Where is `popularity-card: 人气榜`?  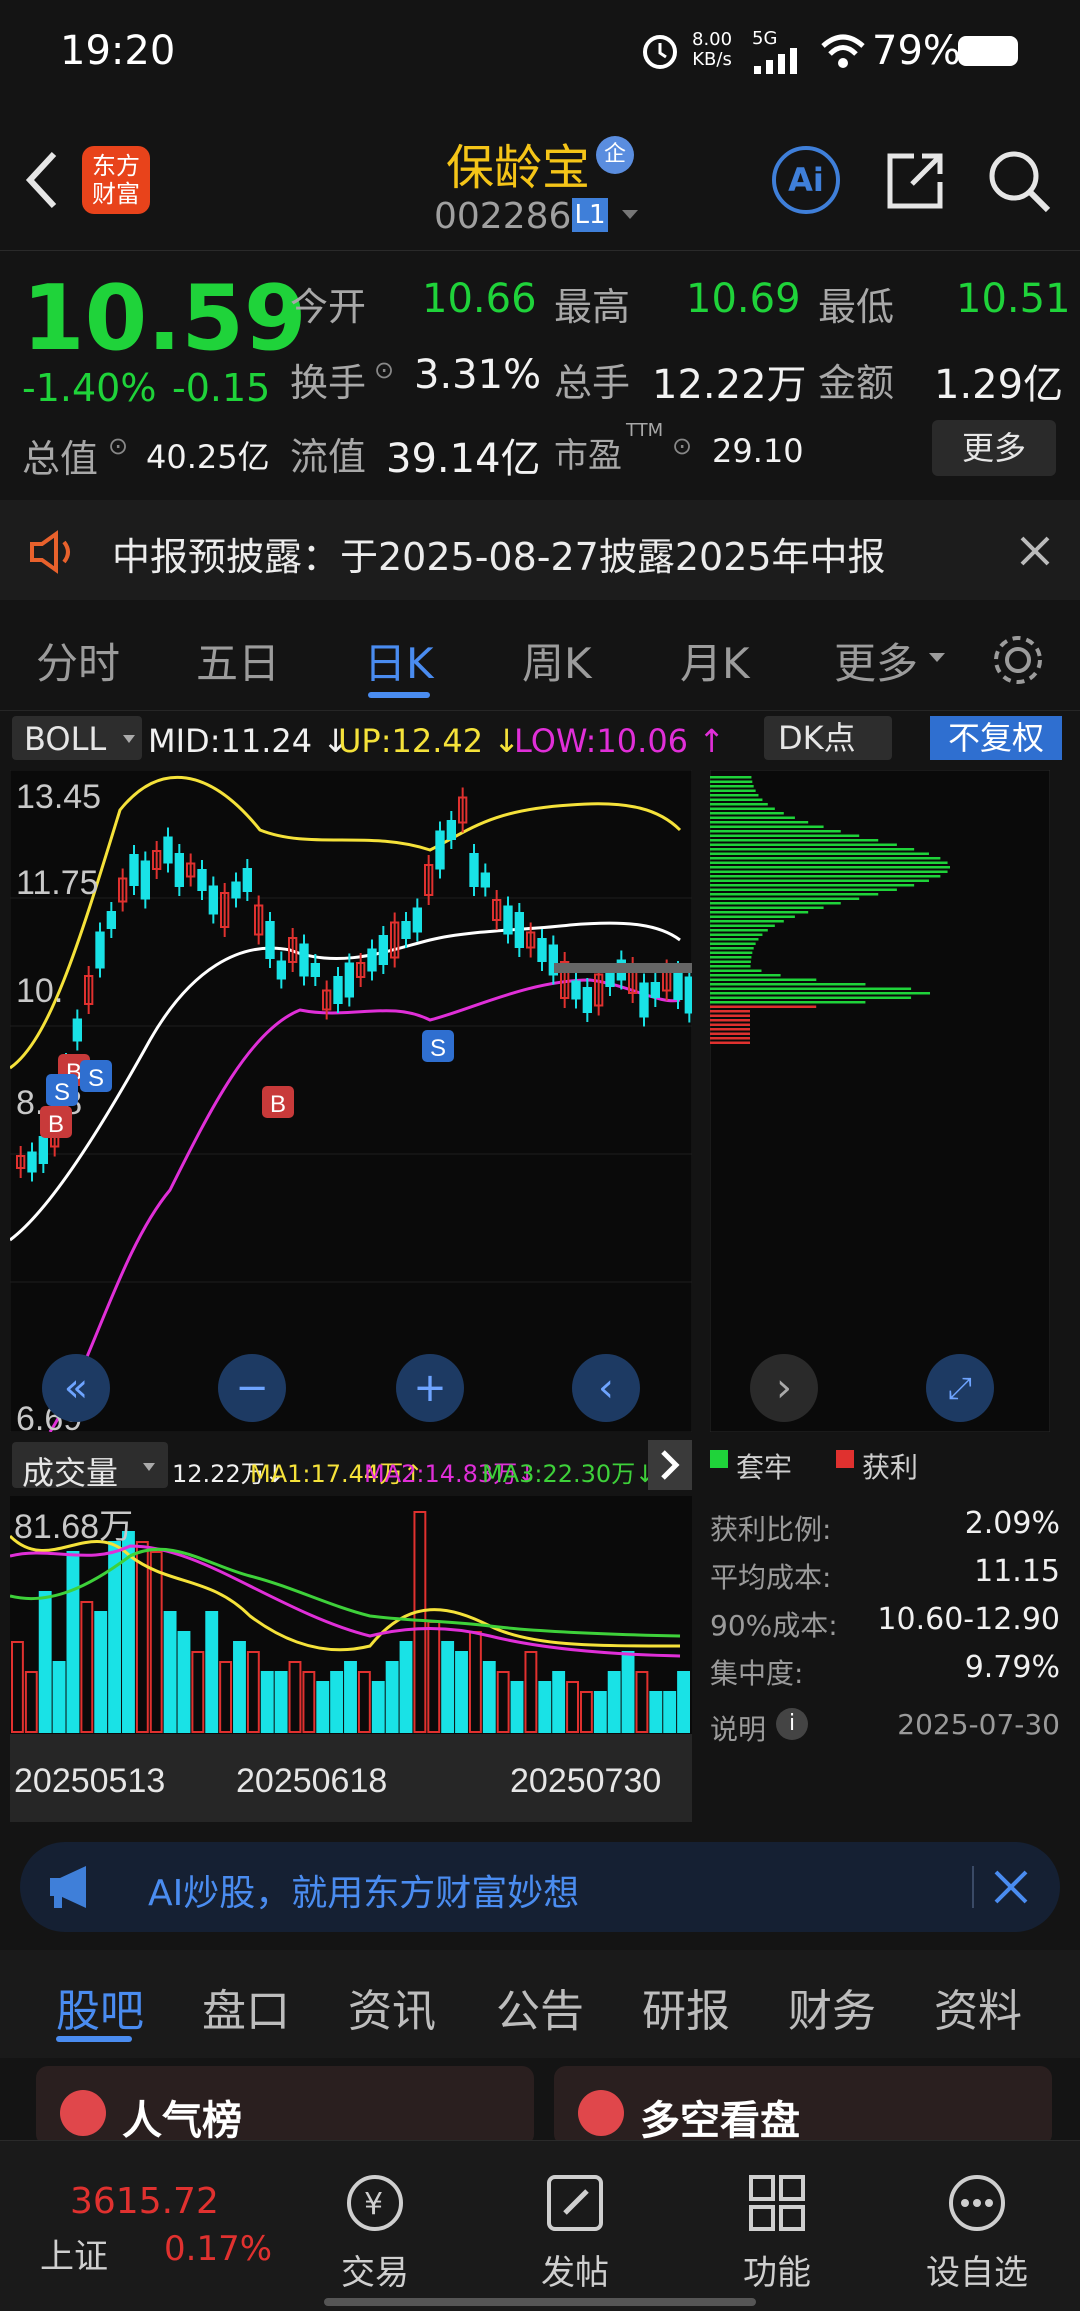
popularity-card: 人气榜 is located at coordinates (285, 2106).